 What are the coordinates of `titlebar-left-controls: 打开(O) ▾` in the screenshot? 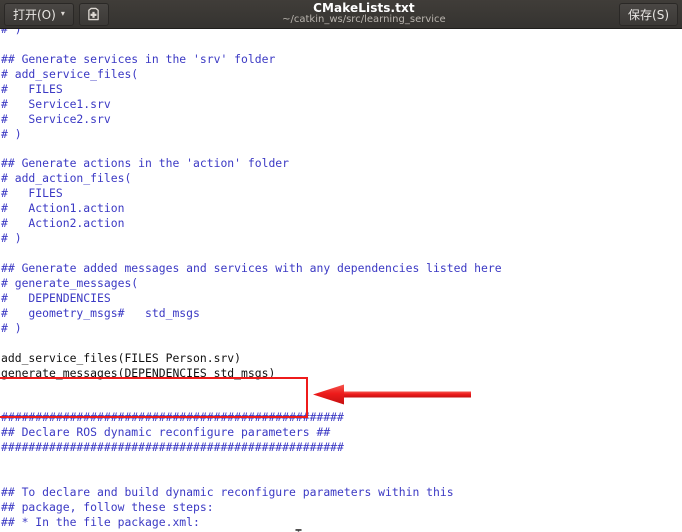 It's located at (54, 14).